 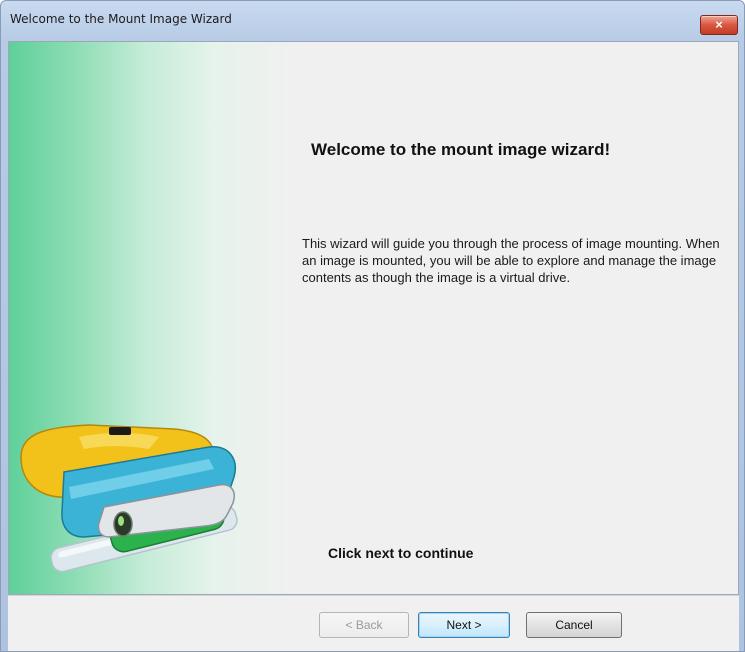 What do you see at coordinates (574, 625) in the screenshot?
I see `cancel-button: Cancel` at bounding box center [574, 625].